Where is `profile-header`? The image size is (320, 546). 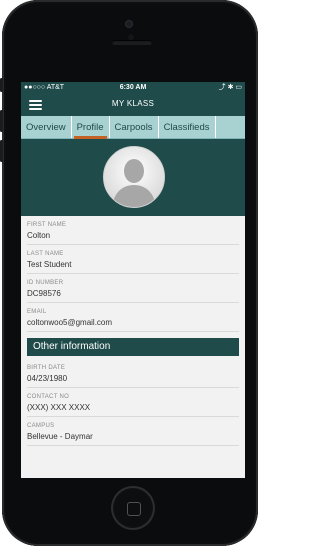
profile-header is located at coordinates (133, 177).